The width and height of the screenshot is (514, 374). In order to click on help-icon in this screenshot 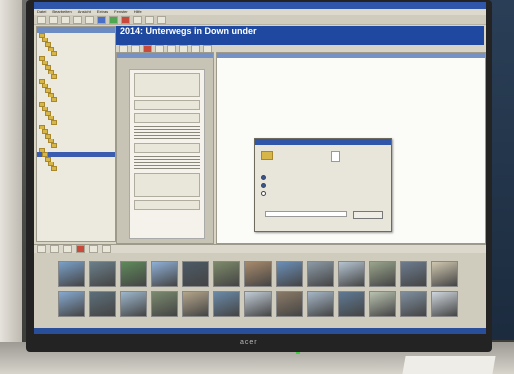, I will do `click(161, 19)`.